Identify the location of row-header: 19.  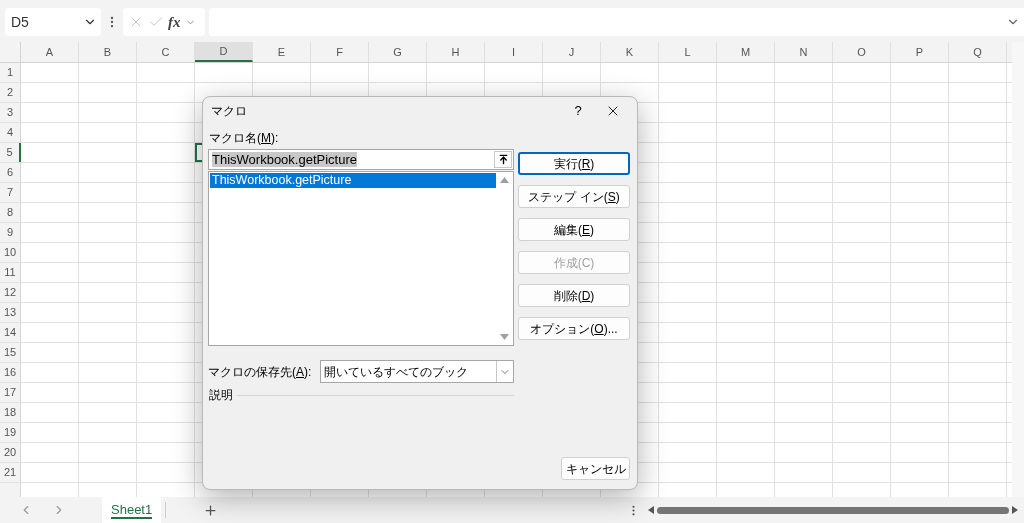
(10, 432).